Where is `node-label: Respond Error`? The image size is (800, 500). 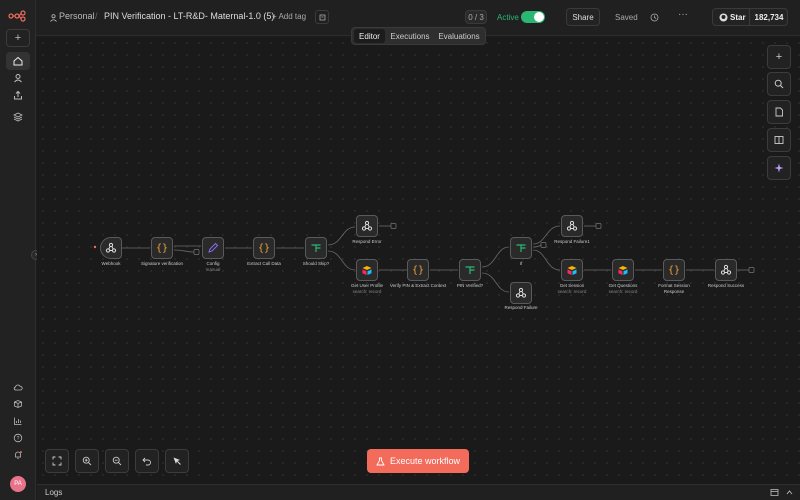
node-label: Respond Error is located at coordinates (367, 241).